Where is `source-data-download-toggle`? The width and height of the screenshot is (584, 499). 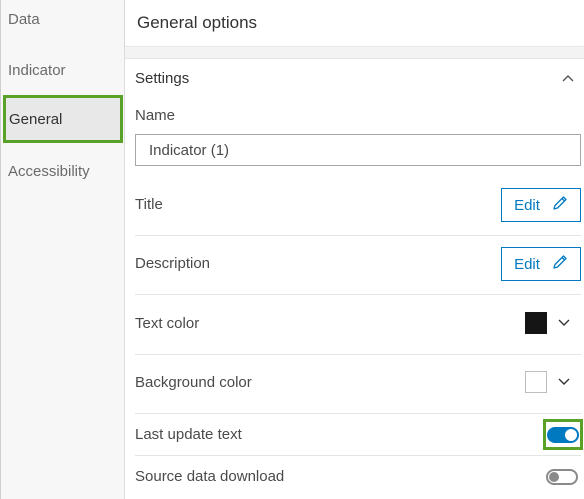 source-data-download-toggle is located at coordinates (562, 477).